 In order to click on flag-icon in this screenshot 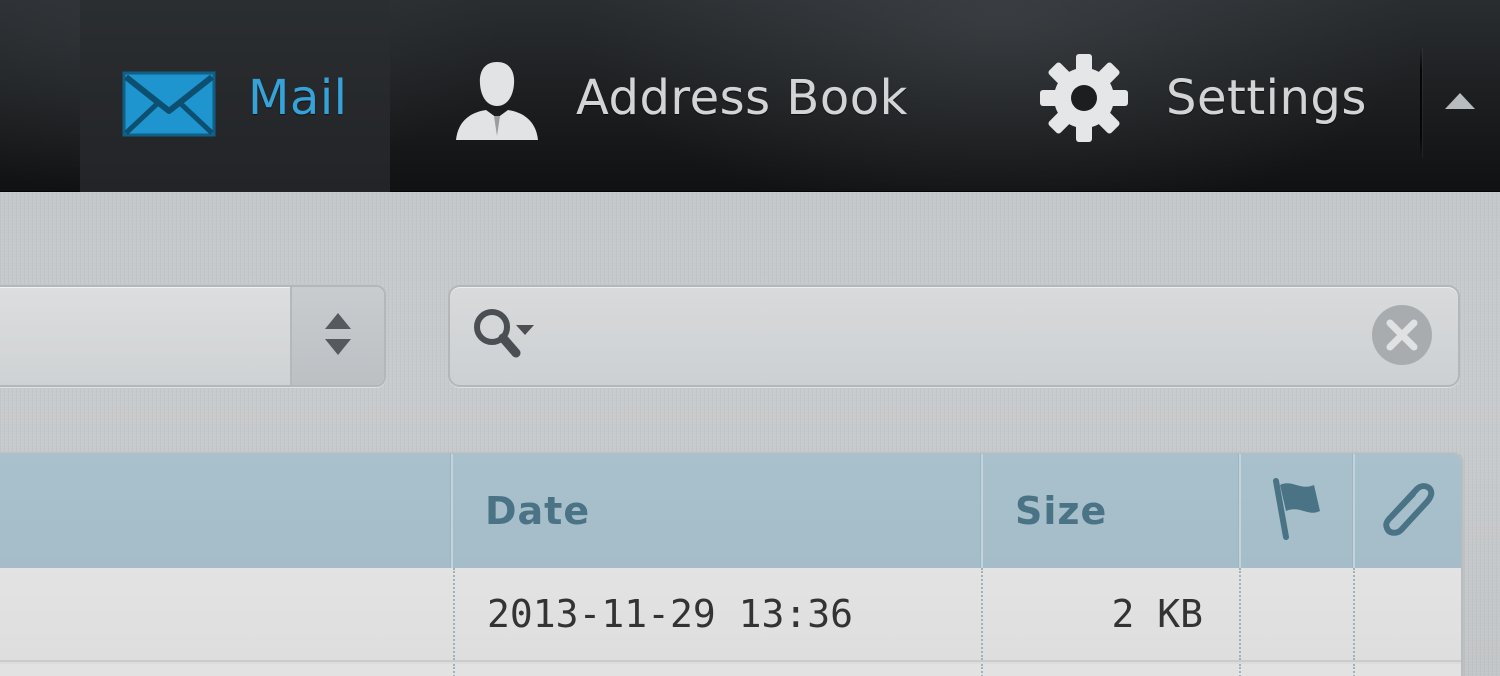, I will do `click(1297, 511)`.